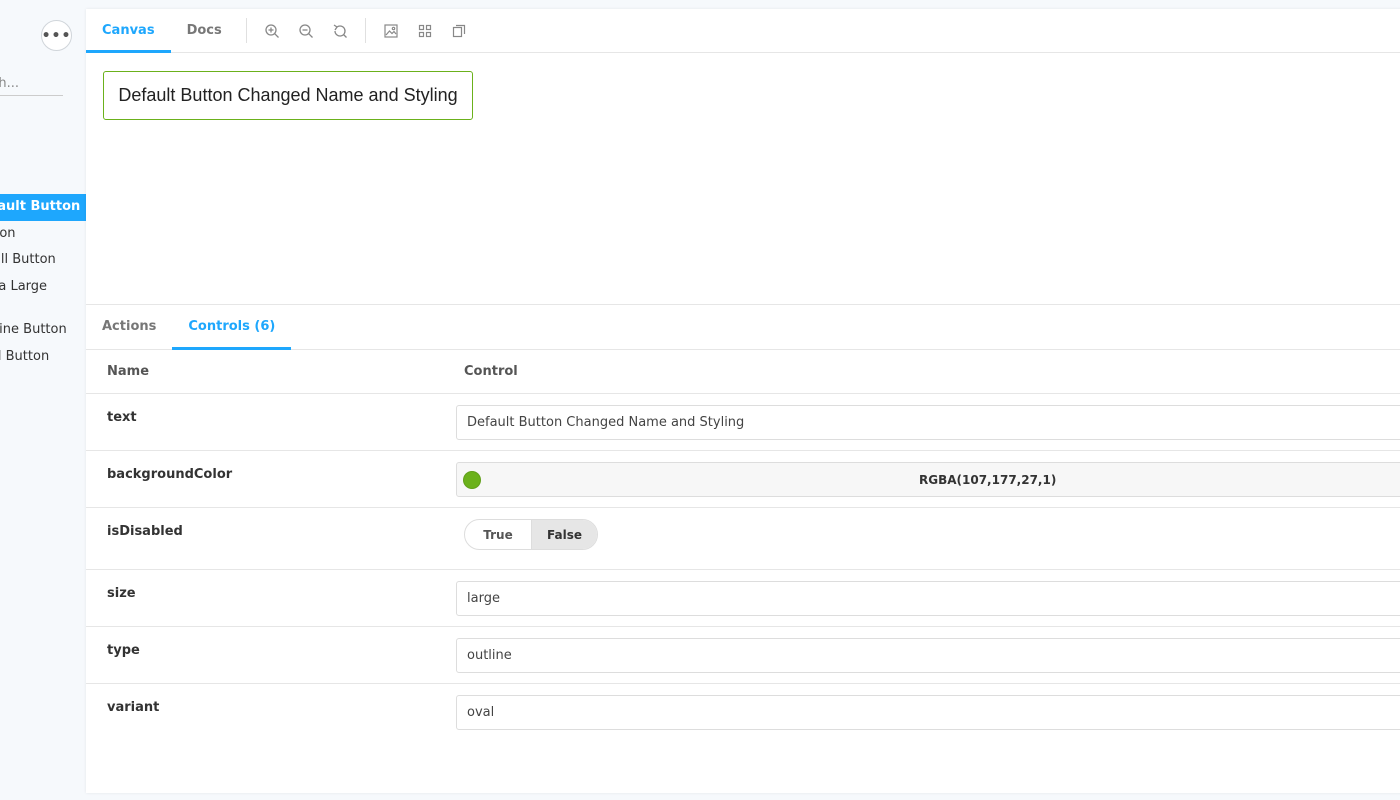 This screenshot has width=1400, height=800. I want to click on zoom-out-icon, so click(306, 30).